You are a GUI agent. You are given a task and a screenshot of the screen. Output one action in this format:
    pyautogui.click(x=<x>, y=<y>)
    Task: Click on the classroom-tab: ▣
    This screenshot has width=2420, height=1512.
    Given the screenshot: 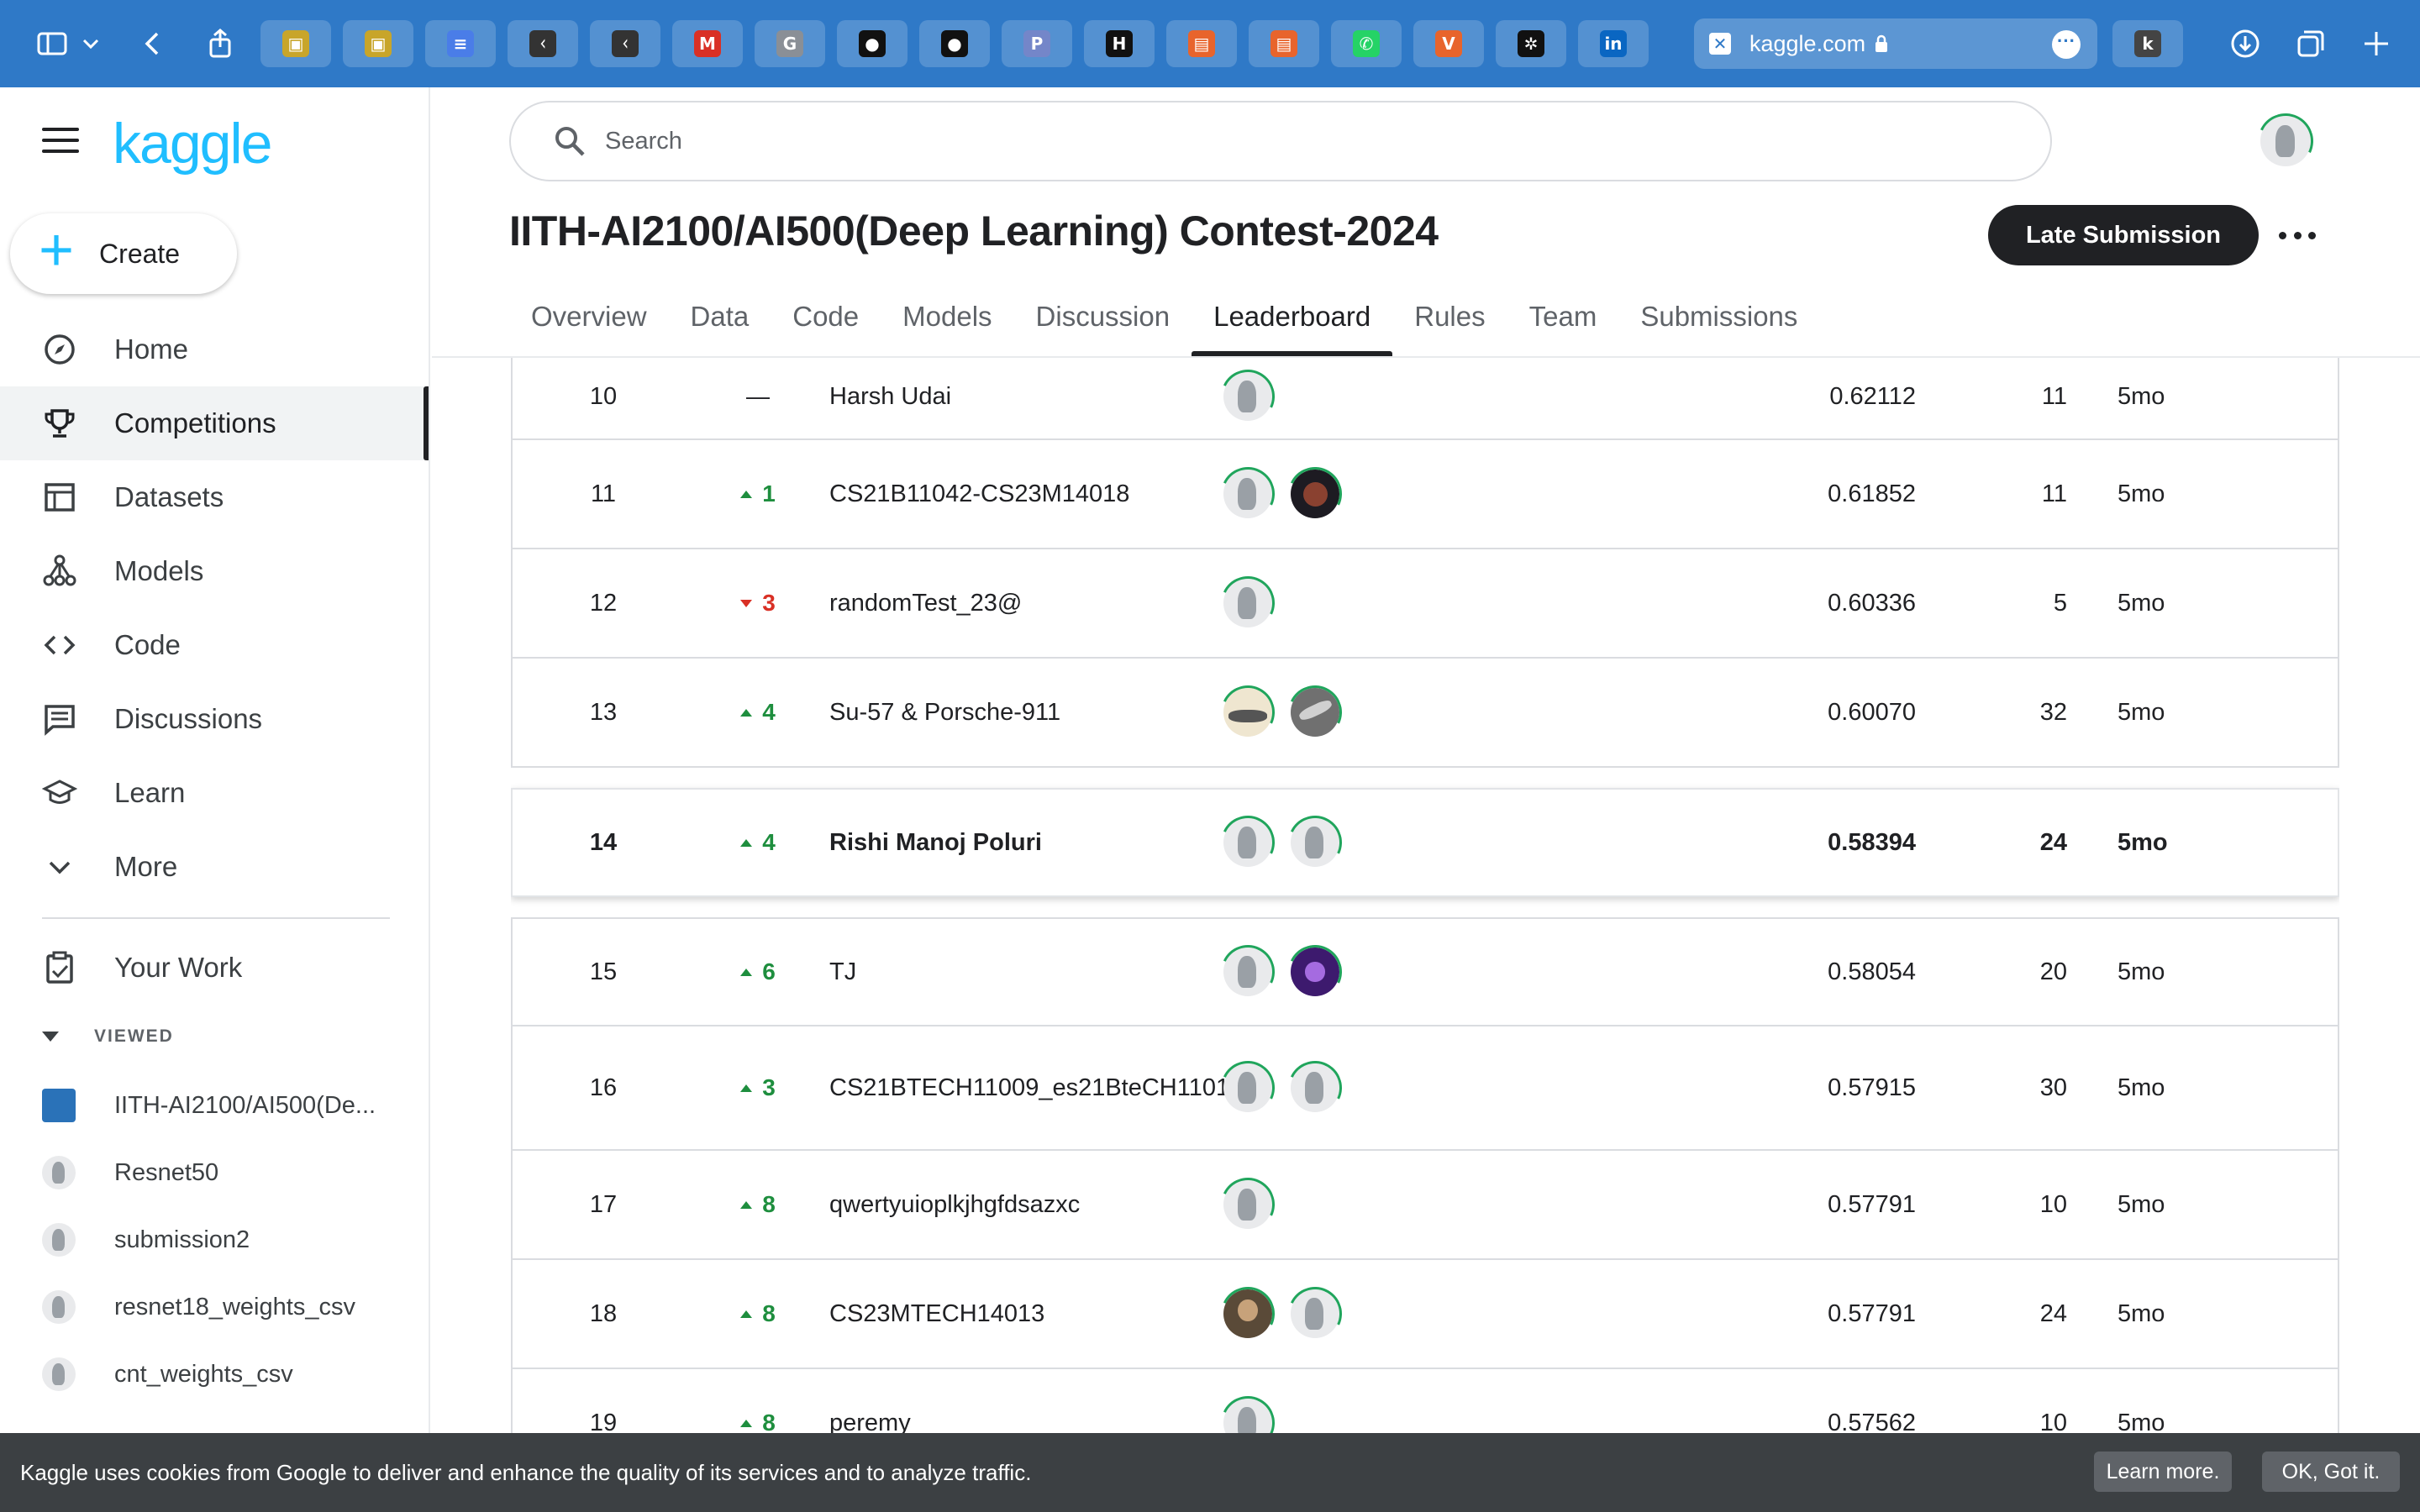 What is the action you would take?
    pyautogui.click(x=295, y=43)
    